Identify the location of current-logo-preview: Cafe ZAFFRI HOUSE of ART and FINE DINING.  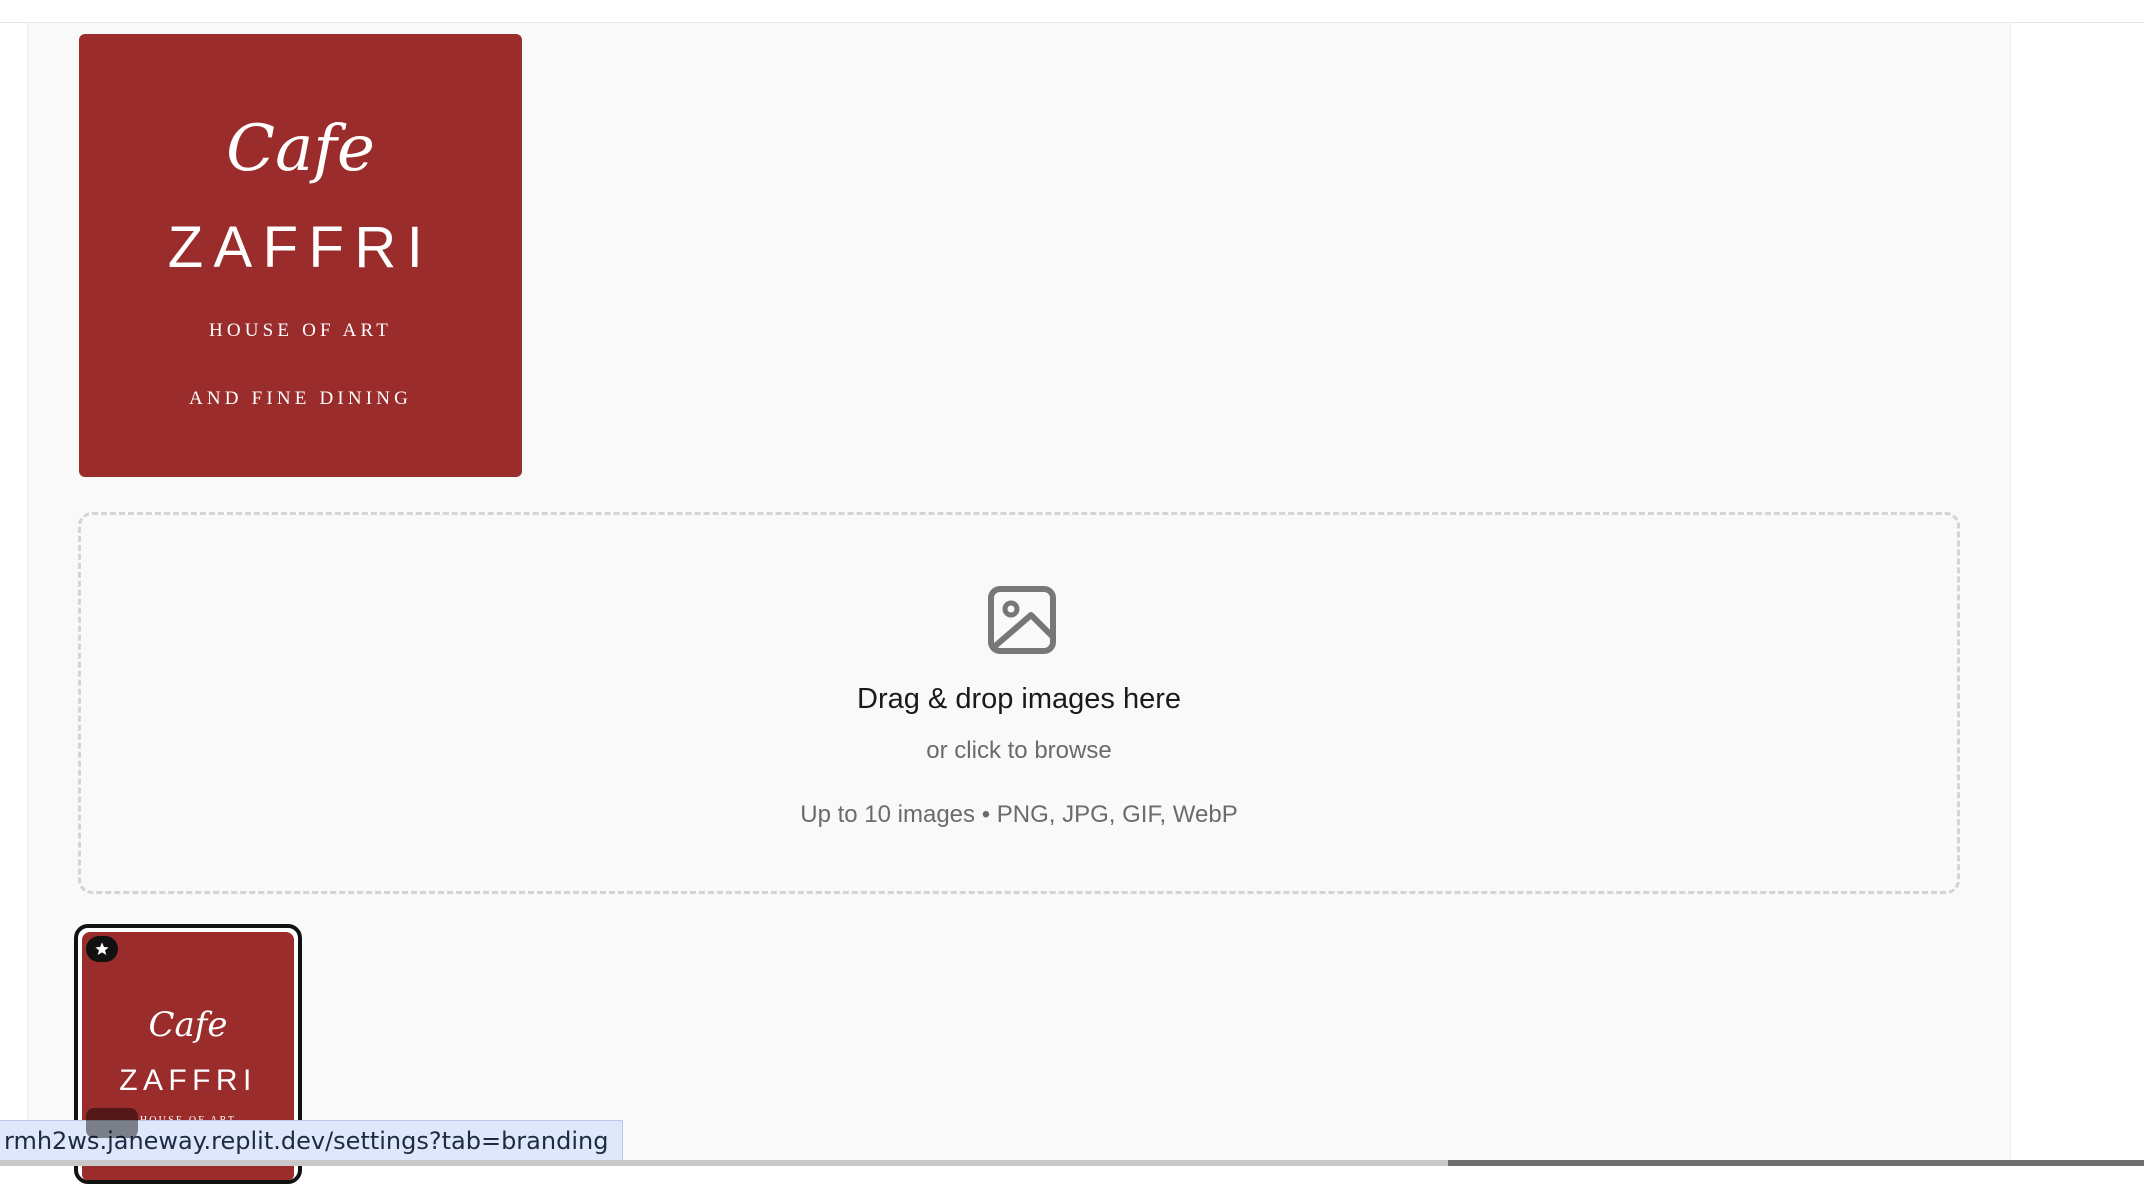
(300, 255).